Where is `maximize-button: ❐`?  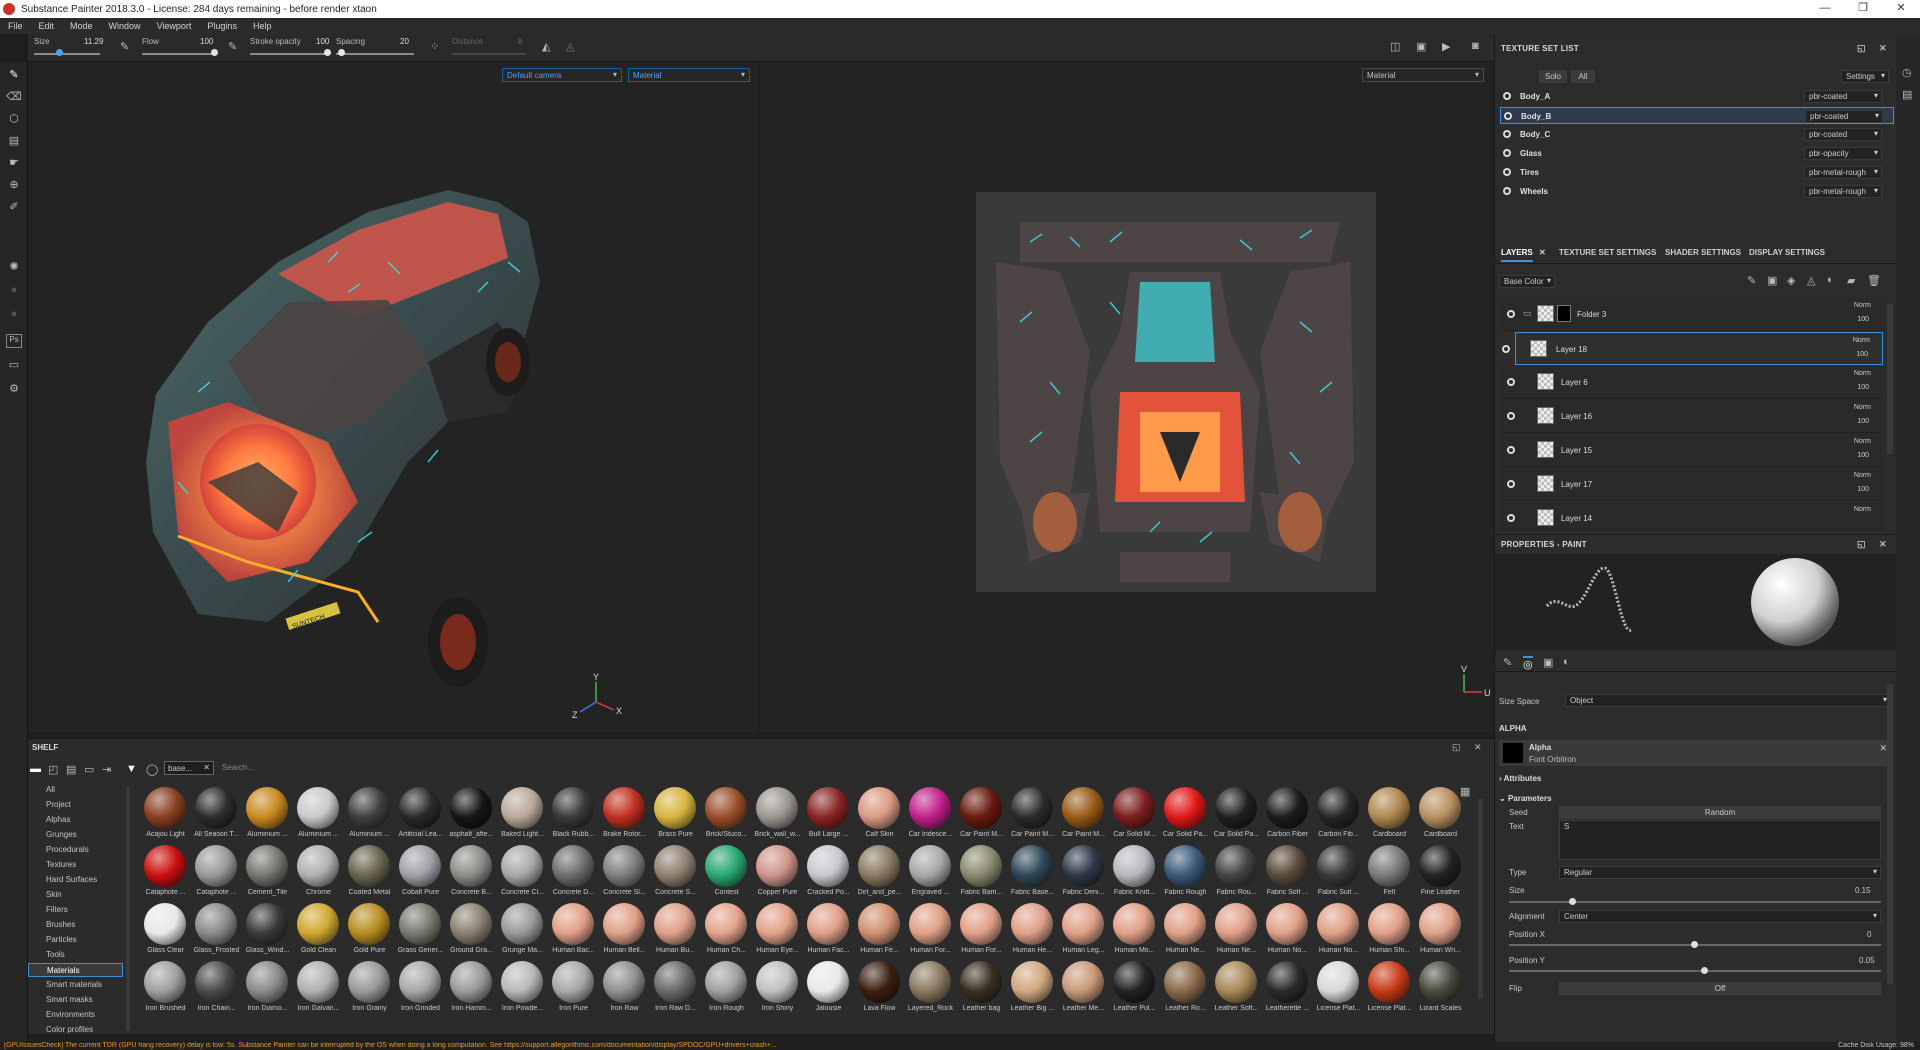 maximize-button: ❐ is located at coordinates (1863, 9).